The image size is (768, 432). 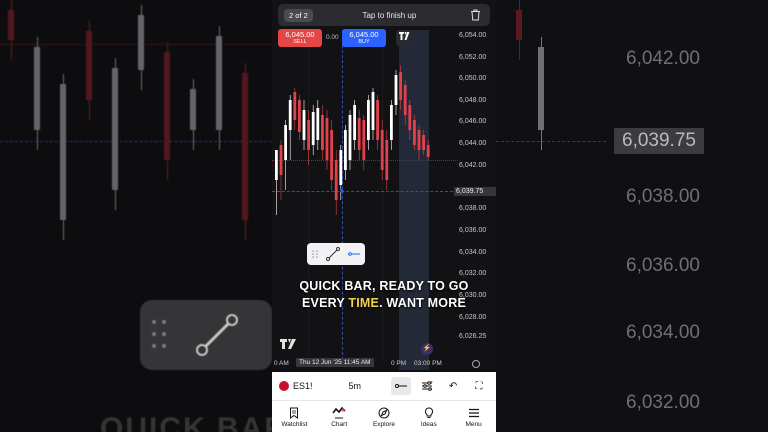 What do you see at coordinates (427, 349) in the screenshot?
I see `lightning-icon: ⚡` at bounding box center [427, 349].